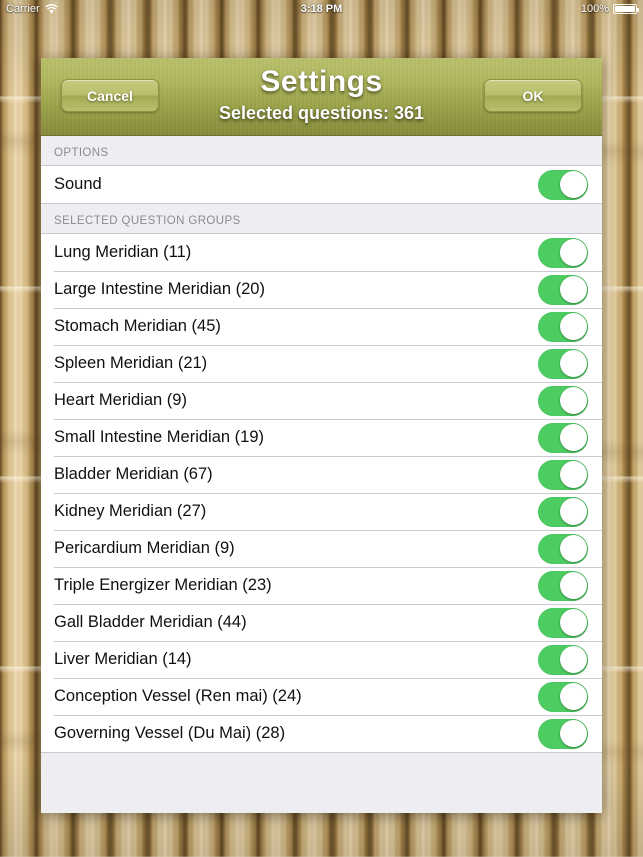 The width and height of the screenshot is (643, 857). What do you see at coordinates (609, 9) in the screenshot?
I see `status-bar-right: 100%` at bounding box center [609, 9].